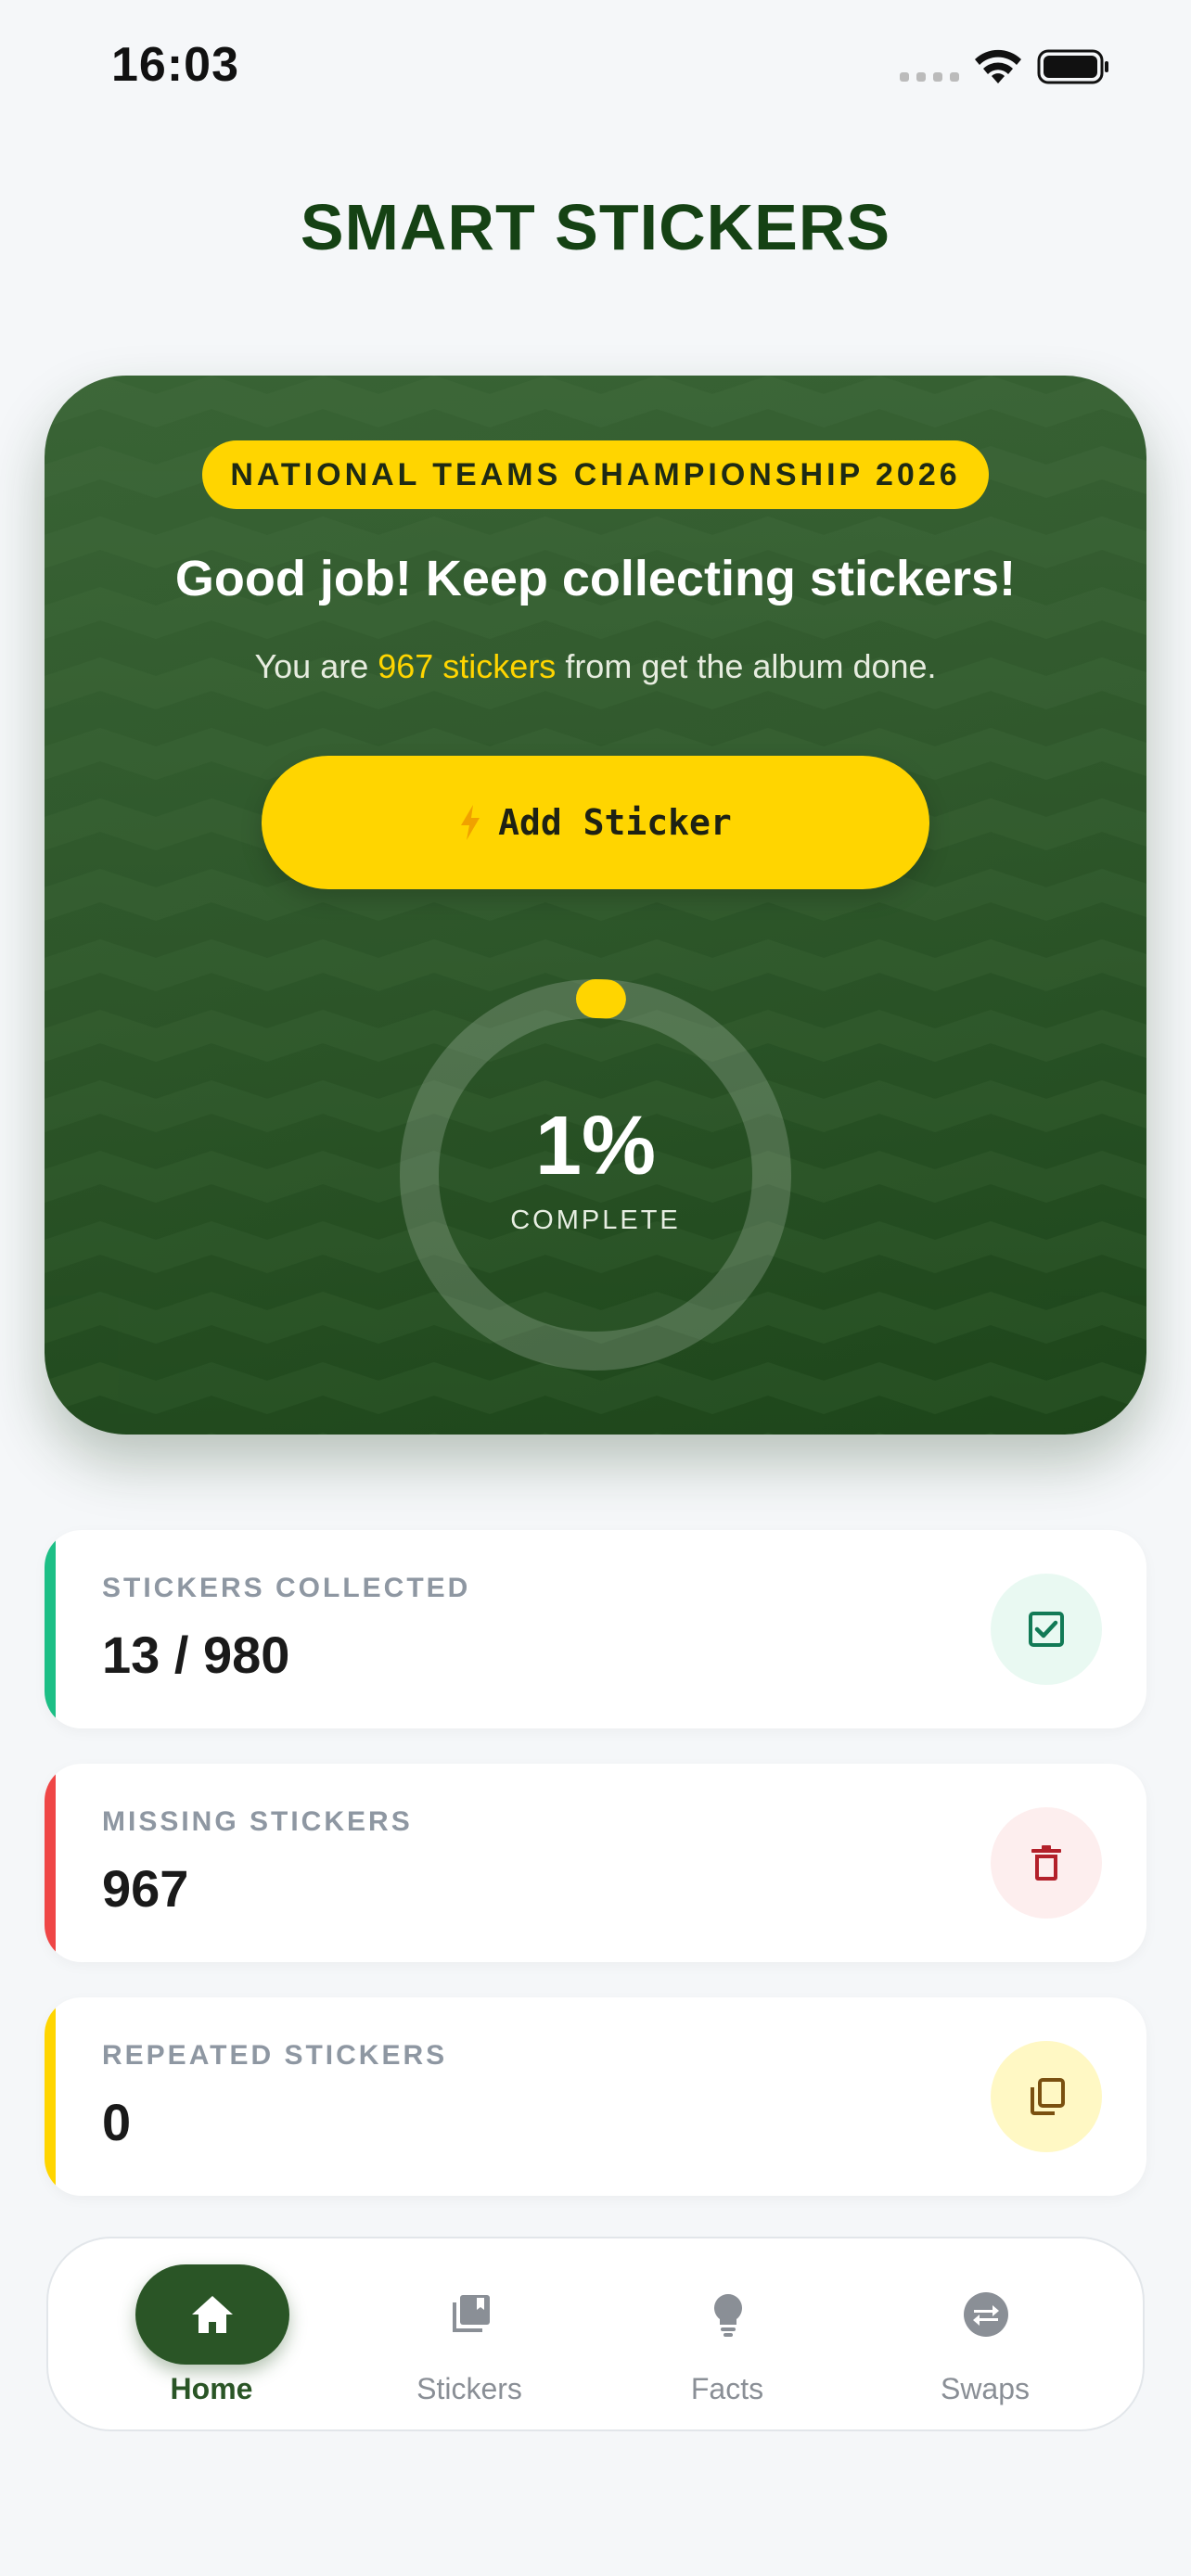 Image resolution: width=1191 pixels, height=2576 pixels. Describe the element at coordinates (467, 666) in the screenshot. I see `missing-count-highlight: 967 stickers` at that location.